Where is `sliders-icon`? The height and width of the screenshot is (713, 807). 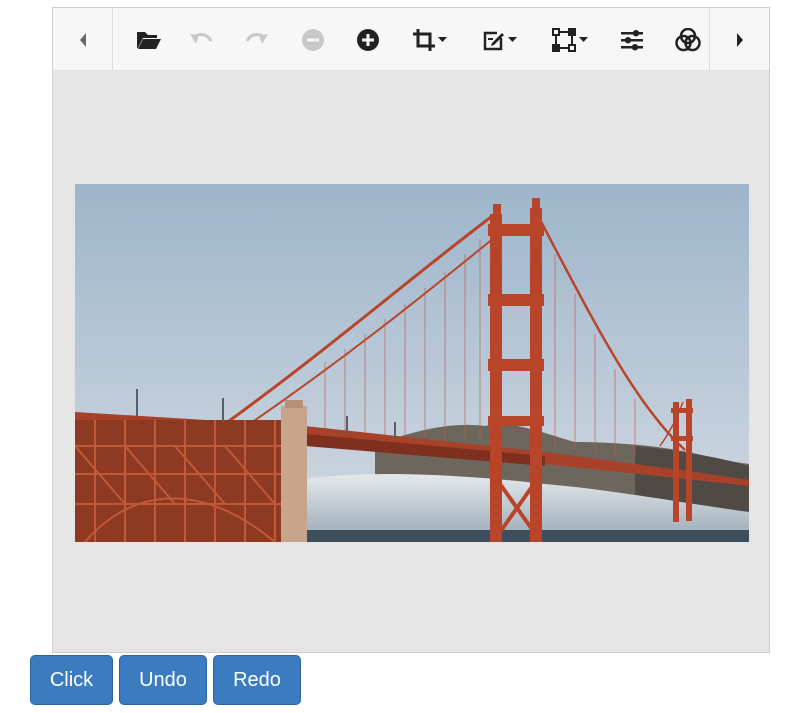
sliders-icon is located at coordinates (632, 39).